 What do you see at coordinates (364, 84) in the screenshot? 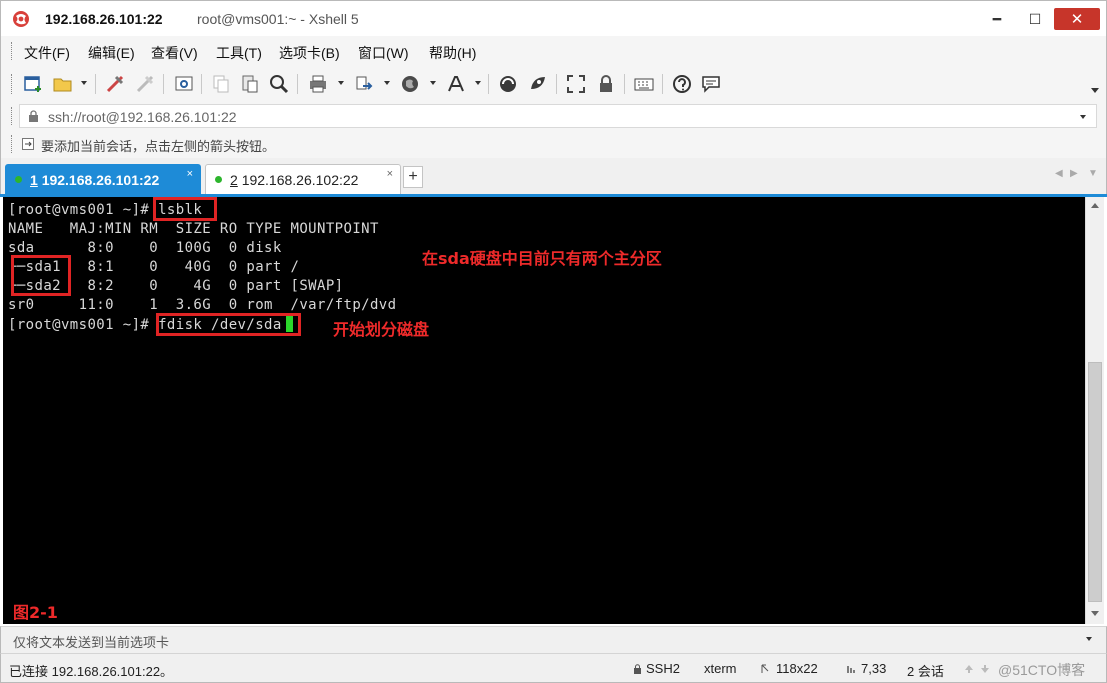
I see `transfer-icon` at bounding box center [364, 84].